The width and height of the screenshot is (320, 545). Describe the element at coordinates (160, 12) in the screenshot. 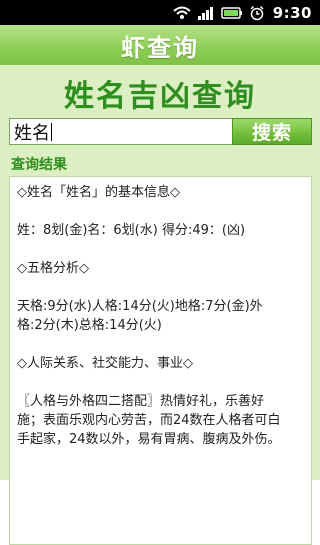

I see `status-bar: 9:30` at that location.